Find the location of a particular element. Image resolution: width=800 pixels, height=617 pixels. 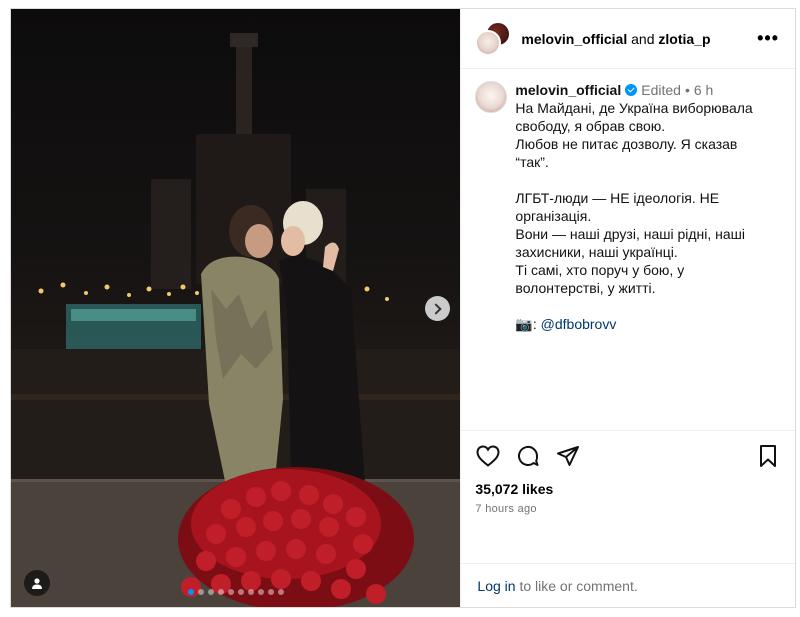

photo-credit: 📷: @dfbobrovv is located at coordinates (633, 324).